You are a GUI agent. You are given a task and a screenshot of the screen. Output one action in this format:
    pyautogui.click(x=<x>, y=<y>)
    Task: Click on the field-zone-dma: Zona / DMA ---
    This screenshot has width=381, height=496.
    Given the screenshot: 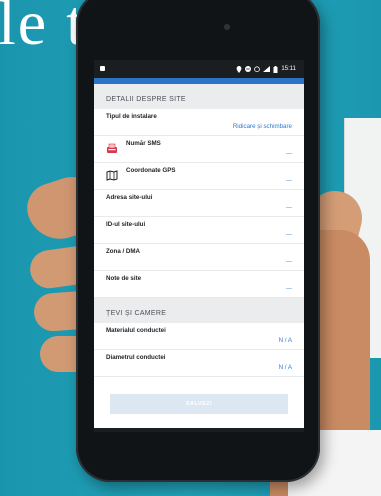 What is the action you would take?
    pyautogui.click(x=199, y=257)
    